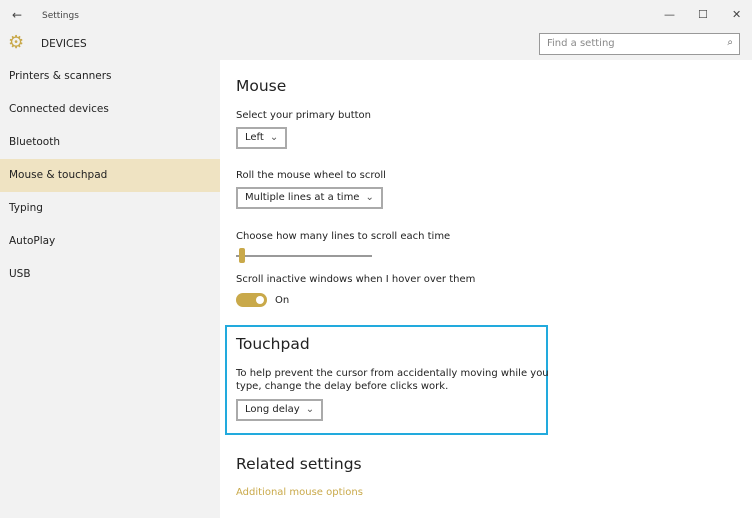  Describe the element at coordinates (110, 241) in the screenshot. I see `sidebar-item-autoplay: AutoPlay` at that location.